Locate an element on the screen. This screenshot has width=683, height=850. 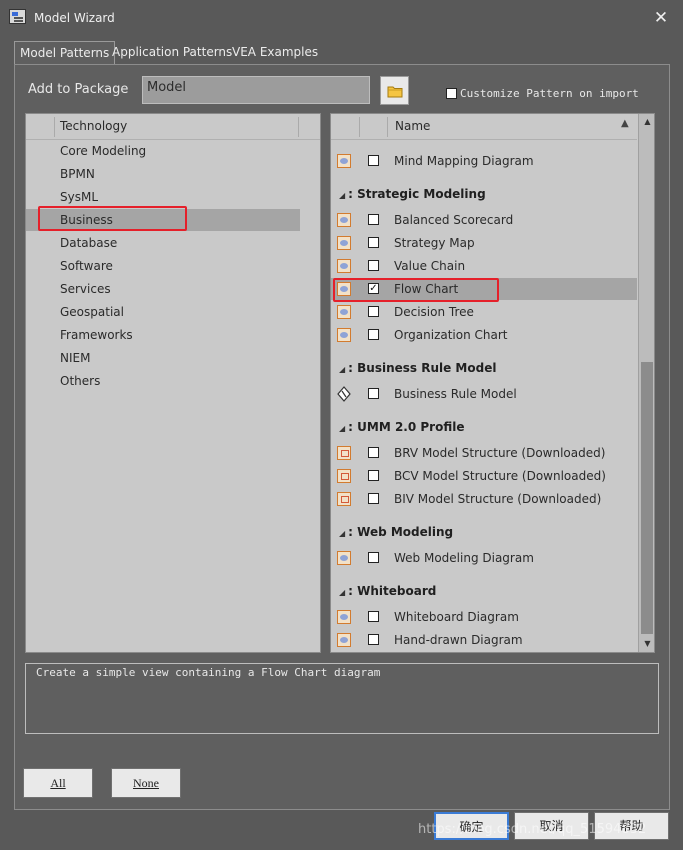
pattern-item: BCV Model Structure (Downloaded) is located at coordinates (500, 476).